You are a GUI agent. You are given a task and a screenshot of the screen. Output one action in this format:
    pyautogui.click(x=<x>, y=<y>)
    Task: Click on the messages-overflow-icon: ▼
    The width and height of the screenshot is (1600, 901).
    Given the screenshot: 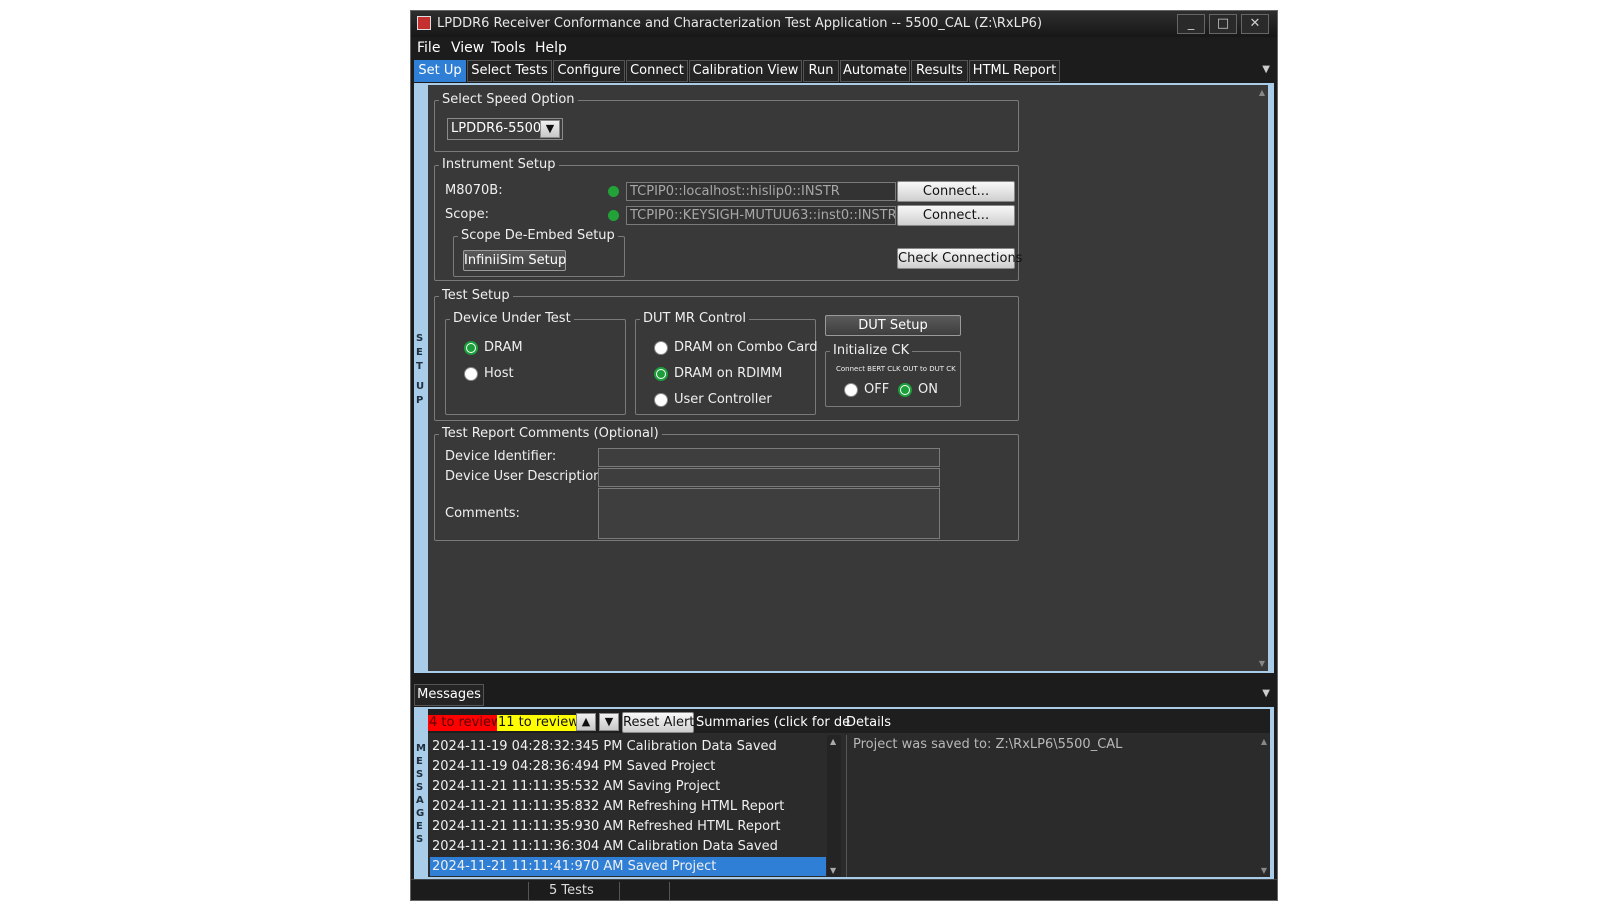 What is the action you would take?
    pyautogui.click(x=1266, y=693)
    